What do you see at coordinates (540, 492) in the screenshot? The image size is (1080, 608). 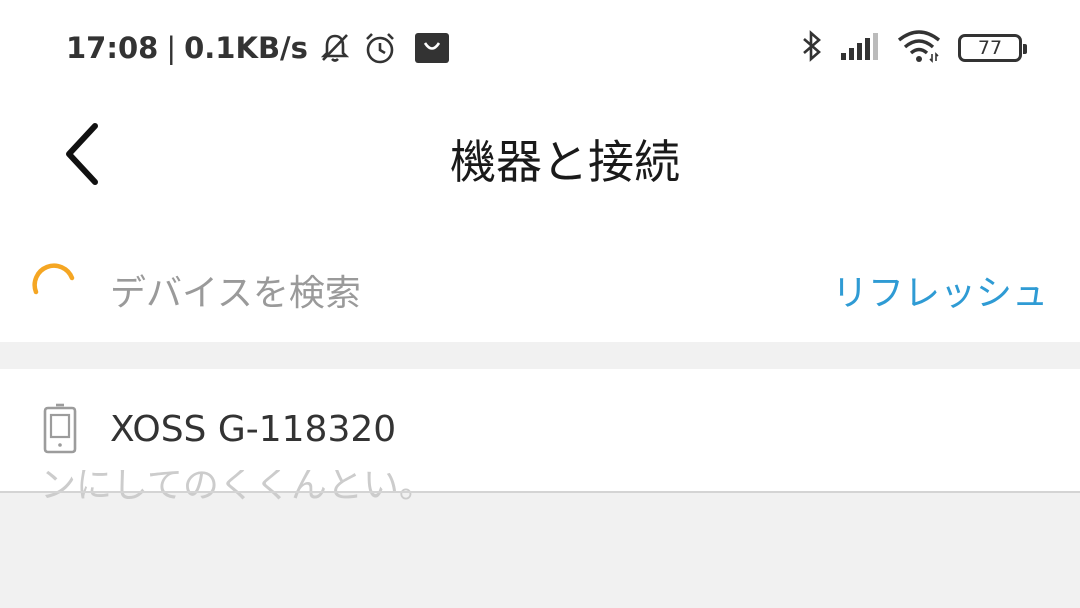 I see `list-divider` at bounding box center [540, 492].